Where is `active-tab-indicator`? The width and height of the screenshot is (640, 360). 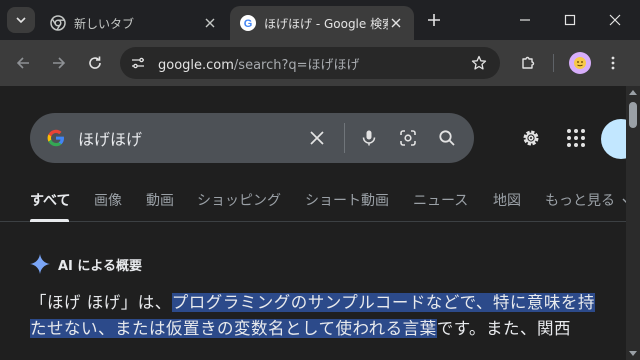 active-tab-indicator is located at coordinates (49, 220).